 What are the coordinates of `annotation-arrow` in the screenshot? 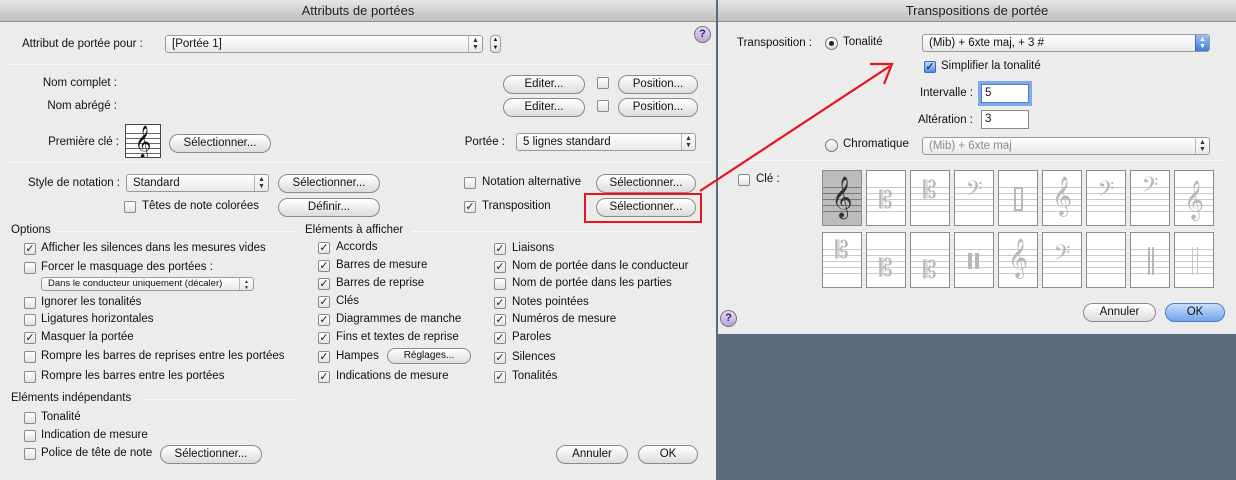 It's located at (796, 127).